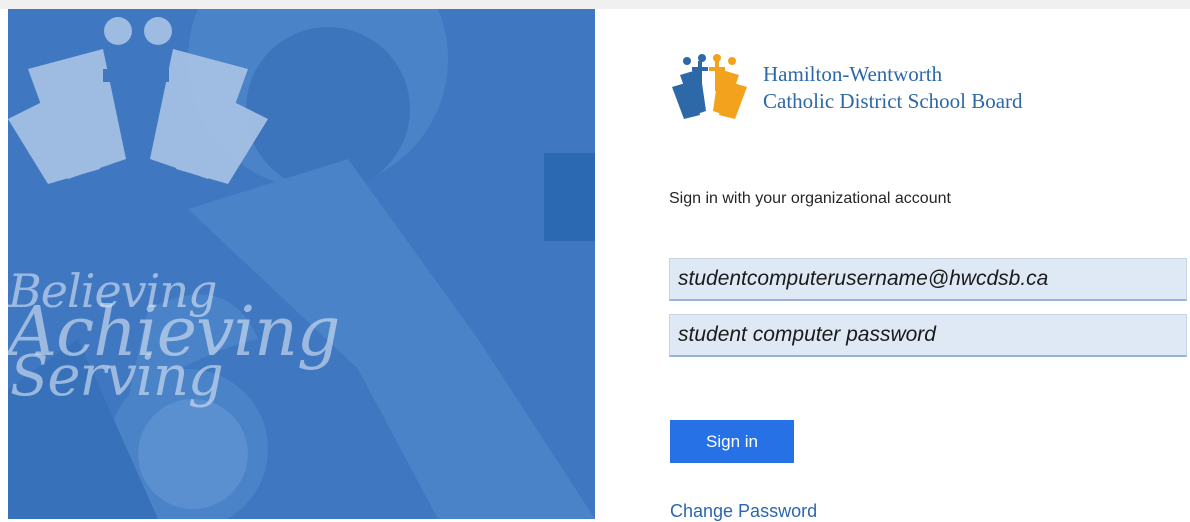 This screenshot has width=1190, height=522. Describe the element at coordinates (928, 335) in the screenshot. I see `password-input` at that location.